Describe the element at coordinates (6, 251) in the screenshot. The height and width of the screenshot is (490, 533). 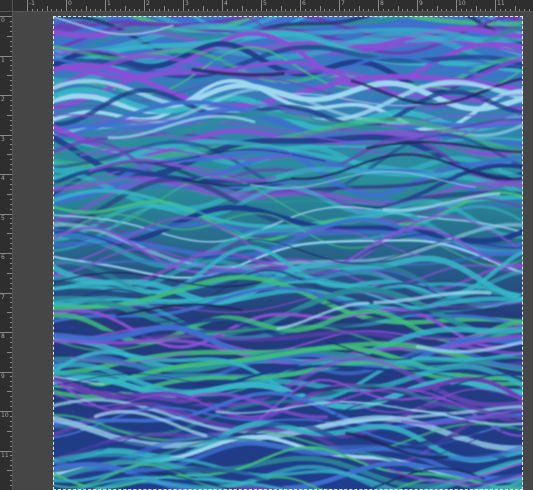
I see `vertical-ruler: 0 1 2 3 4 5 6 7 8 9 10 11` at that location.